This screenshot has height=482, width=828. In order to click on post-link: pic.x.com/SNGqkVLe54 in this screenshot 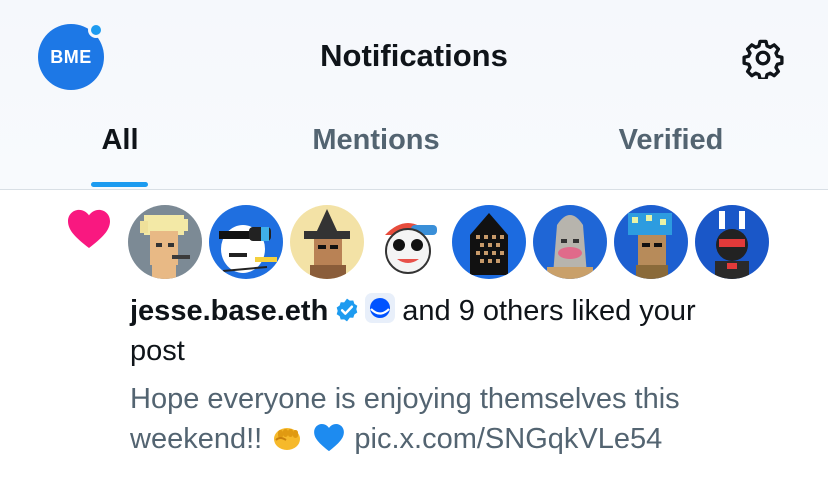, I will do `click(508, 439)`.